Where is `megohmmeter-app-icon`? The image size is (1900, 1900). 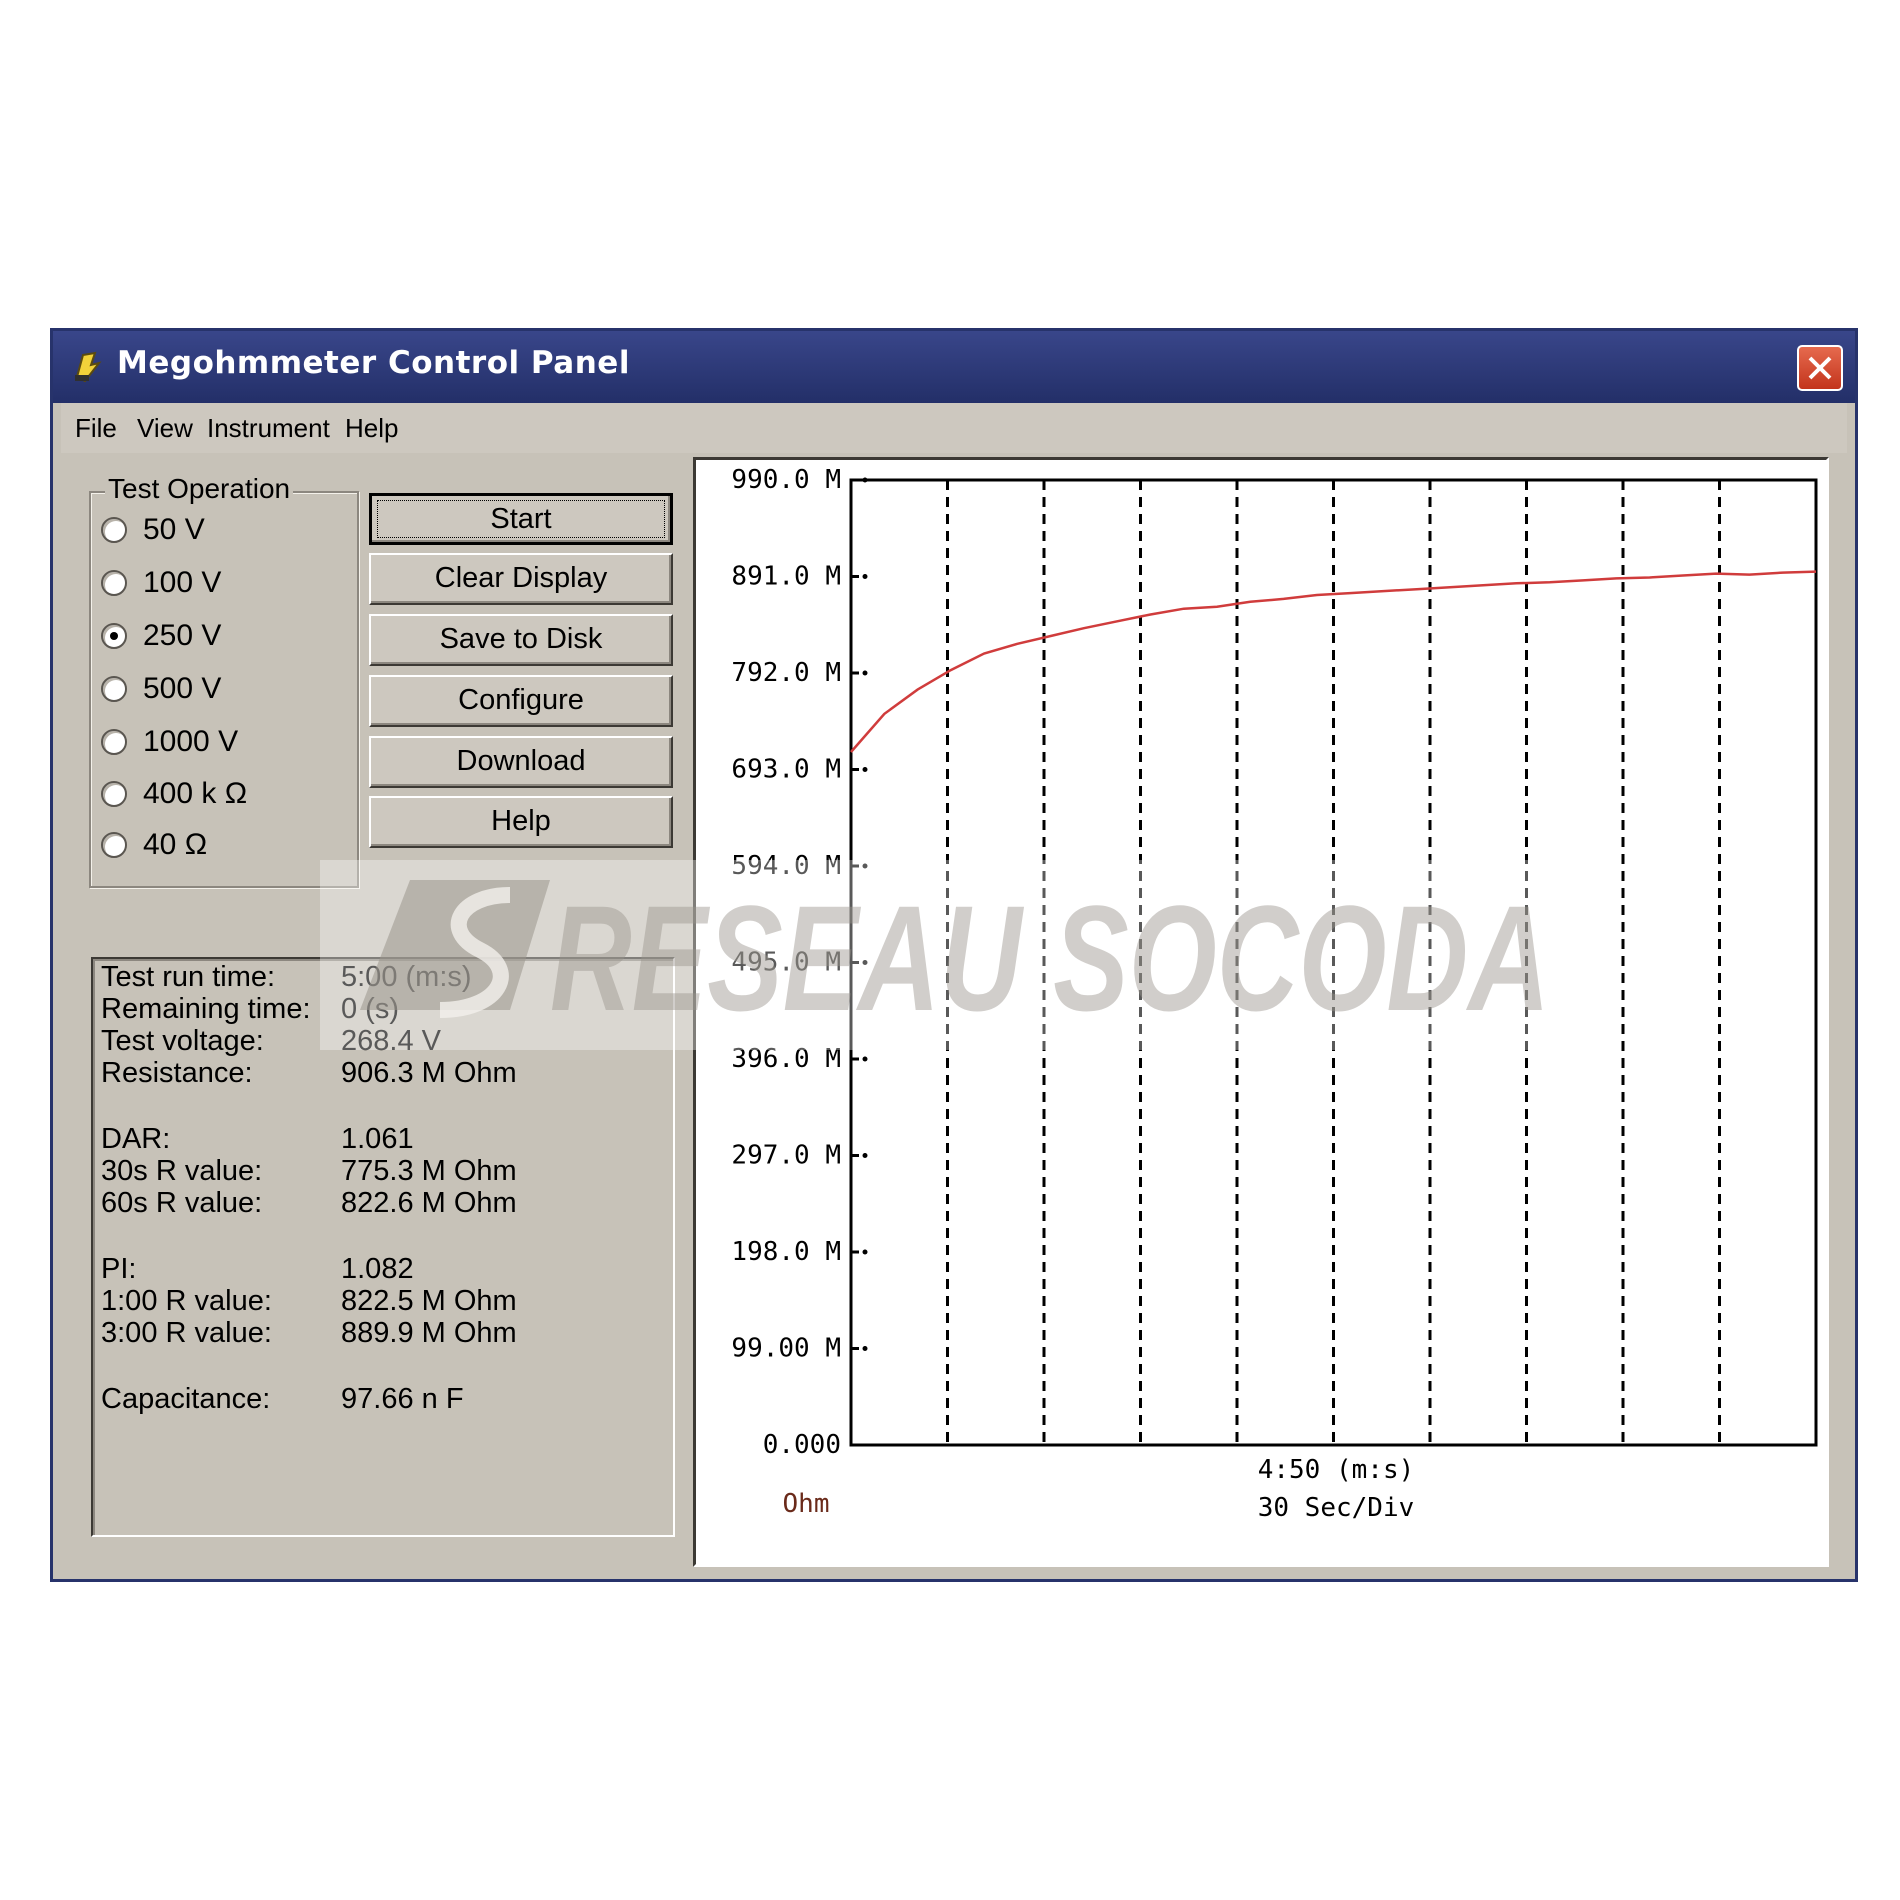
megohmmeter-app-icon is located at coordinates (88, 367).